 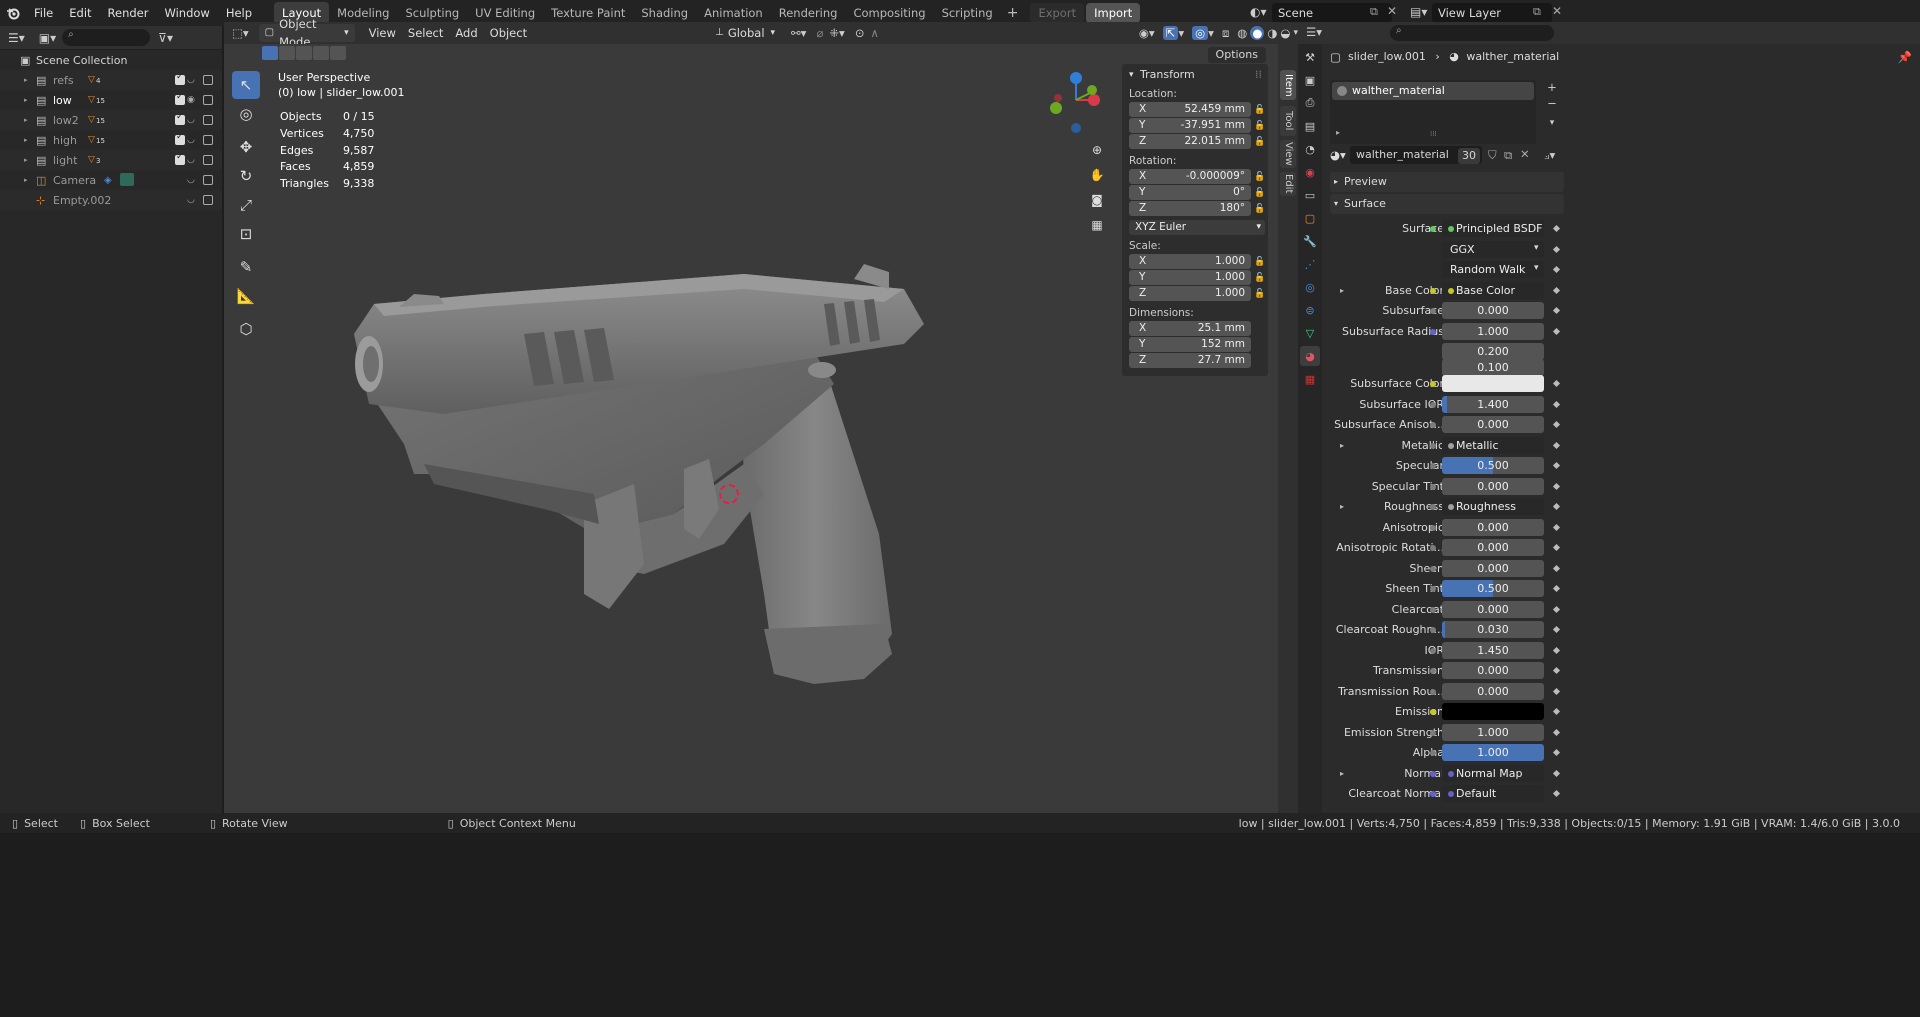 What do you see at coordinates (1197, 227) in the screenshot?
I see `rotation-mode-dropdown: XYZ Euler ▾` at bounding box center [1197, 227].